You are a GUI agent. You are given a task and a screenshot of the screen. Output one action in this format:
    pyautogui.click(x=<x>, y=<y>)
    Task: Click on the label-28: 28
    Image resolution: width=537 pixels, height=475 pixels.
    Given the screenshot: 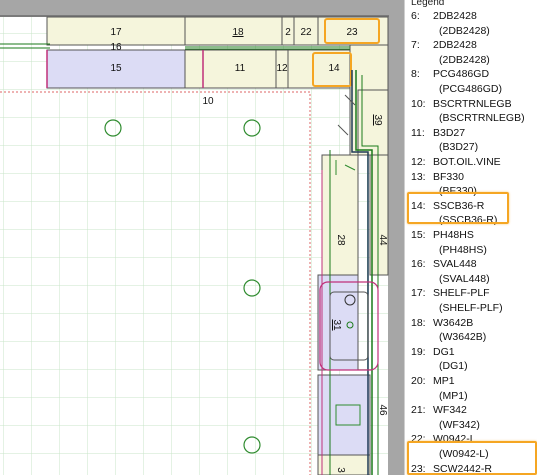 What is the action you would take?
    pyautogui.click(x=340, y=240)
    